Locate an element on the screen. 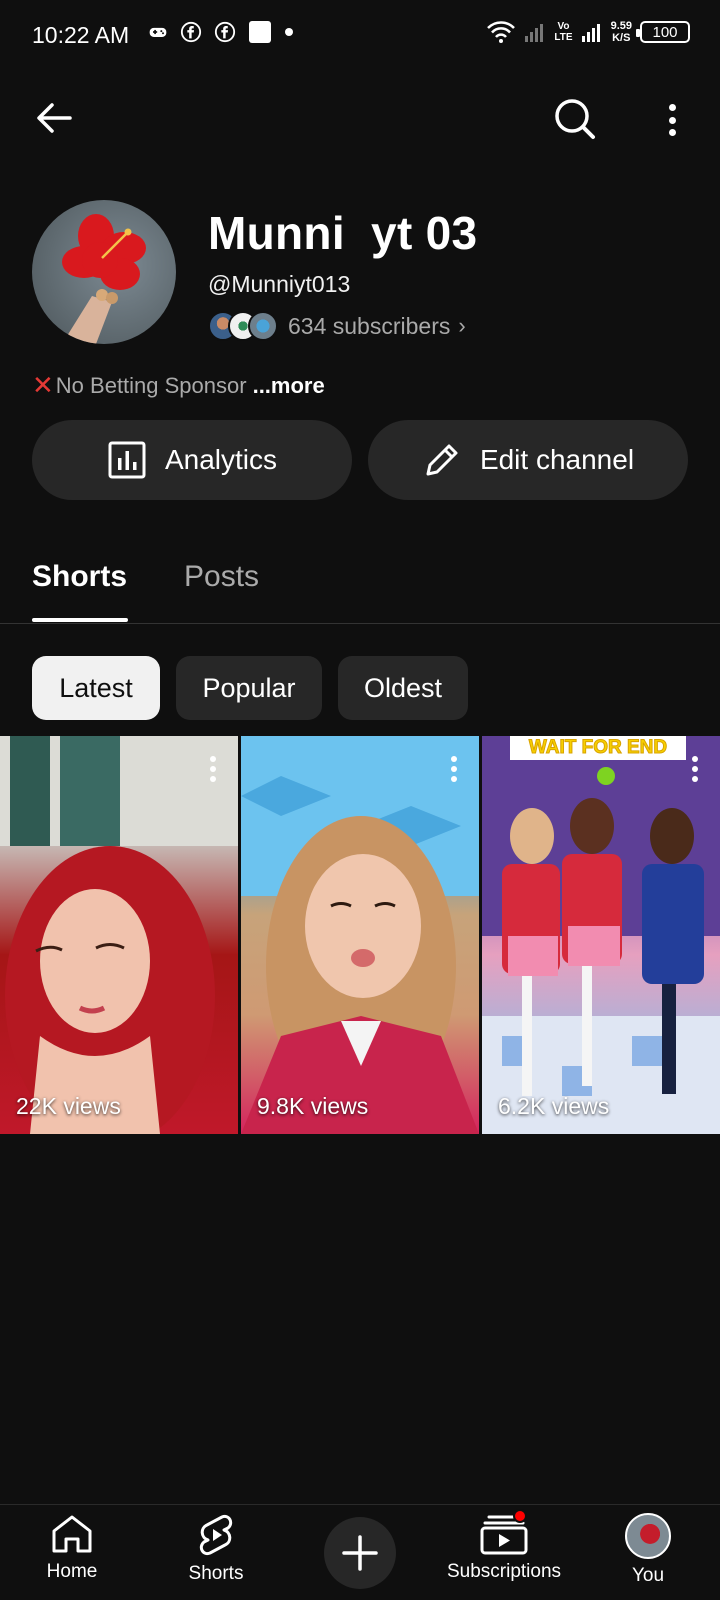 Image resolution: width=720 pixels, height=1600 pixels. channel-name: Munni yt 03 is located at coordinates (343, 233).